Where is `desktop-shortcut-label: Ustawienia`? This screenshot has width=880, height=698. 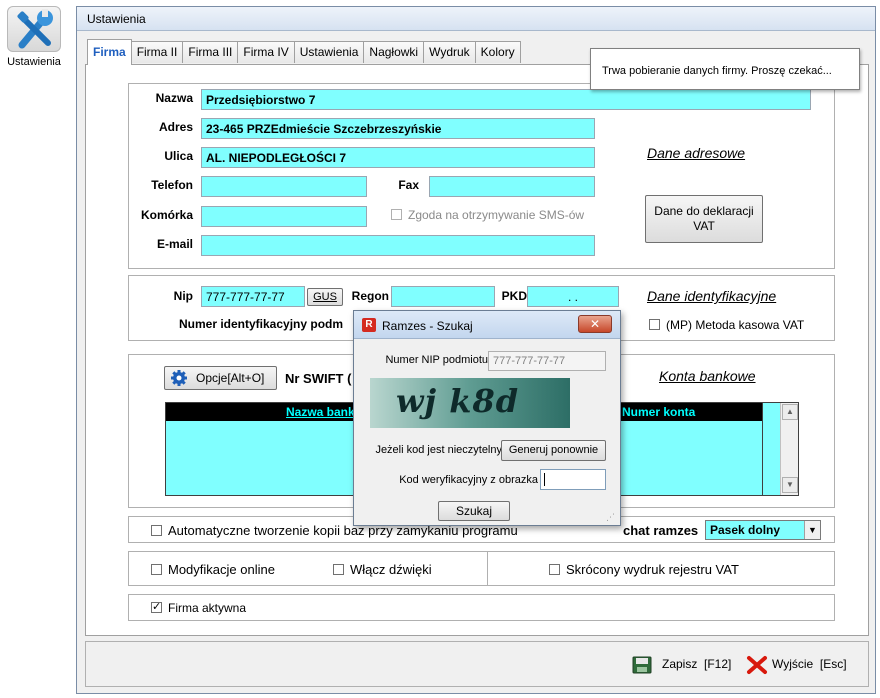
desktop-shortcut-label: Ustawienia is located at coordinates (34, 62).